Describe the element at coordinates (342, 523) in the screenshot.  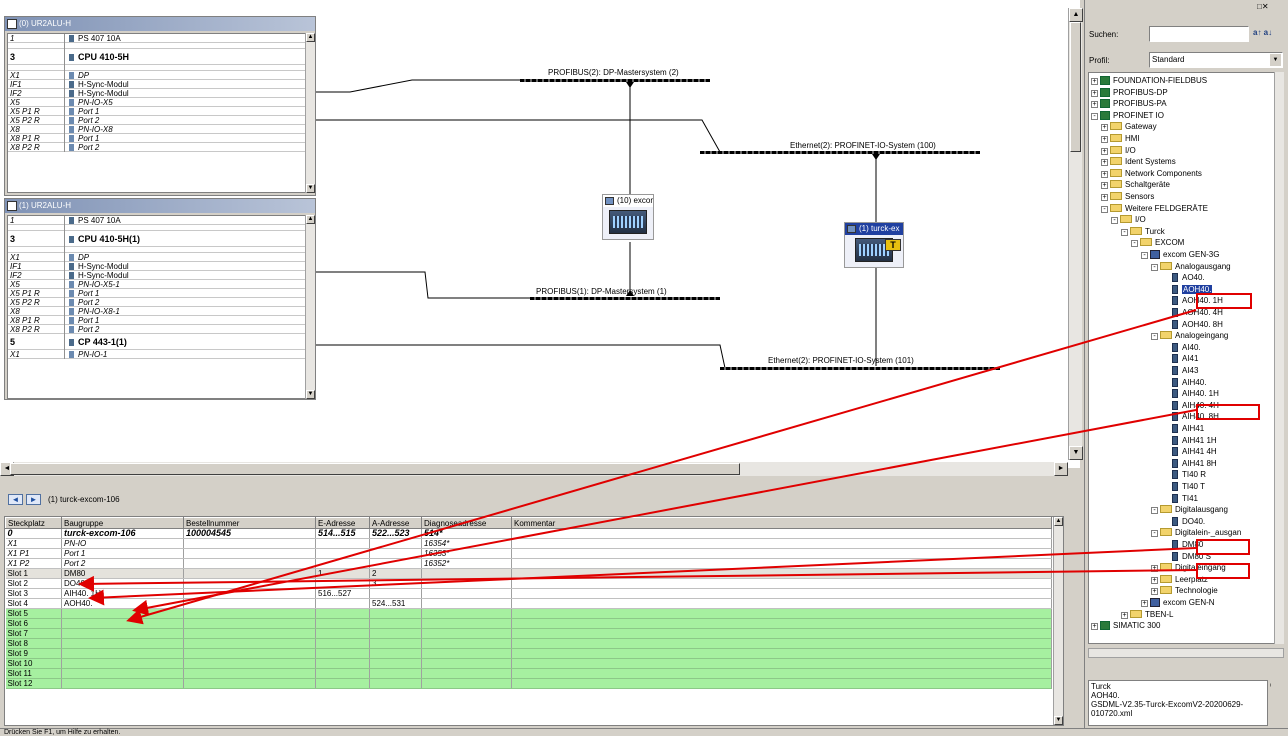
I see `column-header: E-Adresse` at that location.